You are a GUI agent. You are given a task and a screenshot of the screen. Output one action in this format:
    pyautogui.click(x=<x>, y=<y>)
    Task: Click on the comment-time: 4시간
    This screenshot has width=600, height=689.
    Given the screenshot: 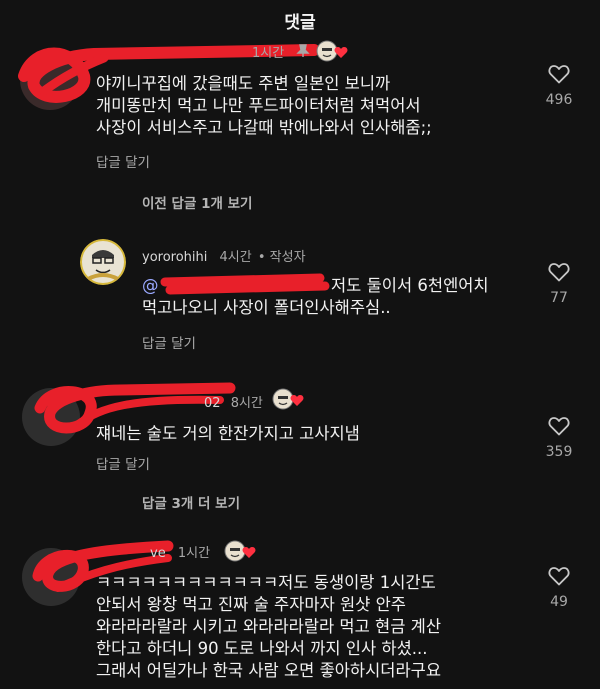 What is the action you would take?
    pyautogui.click(x=235, y=257)
    